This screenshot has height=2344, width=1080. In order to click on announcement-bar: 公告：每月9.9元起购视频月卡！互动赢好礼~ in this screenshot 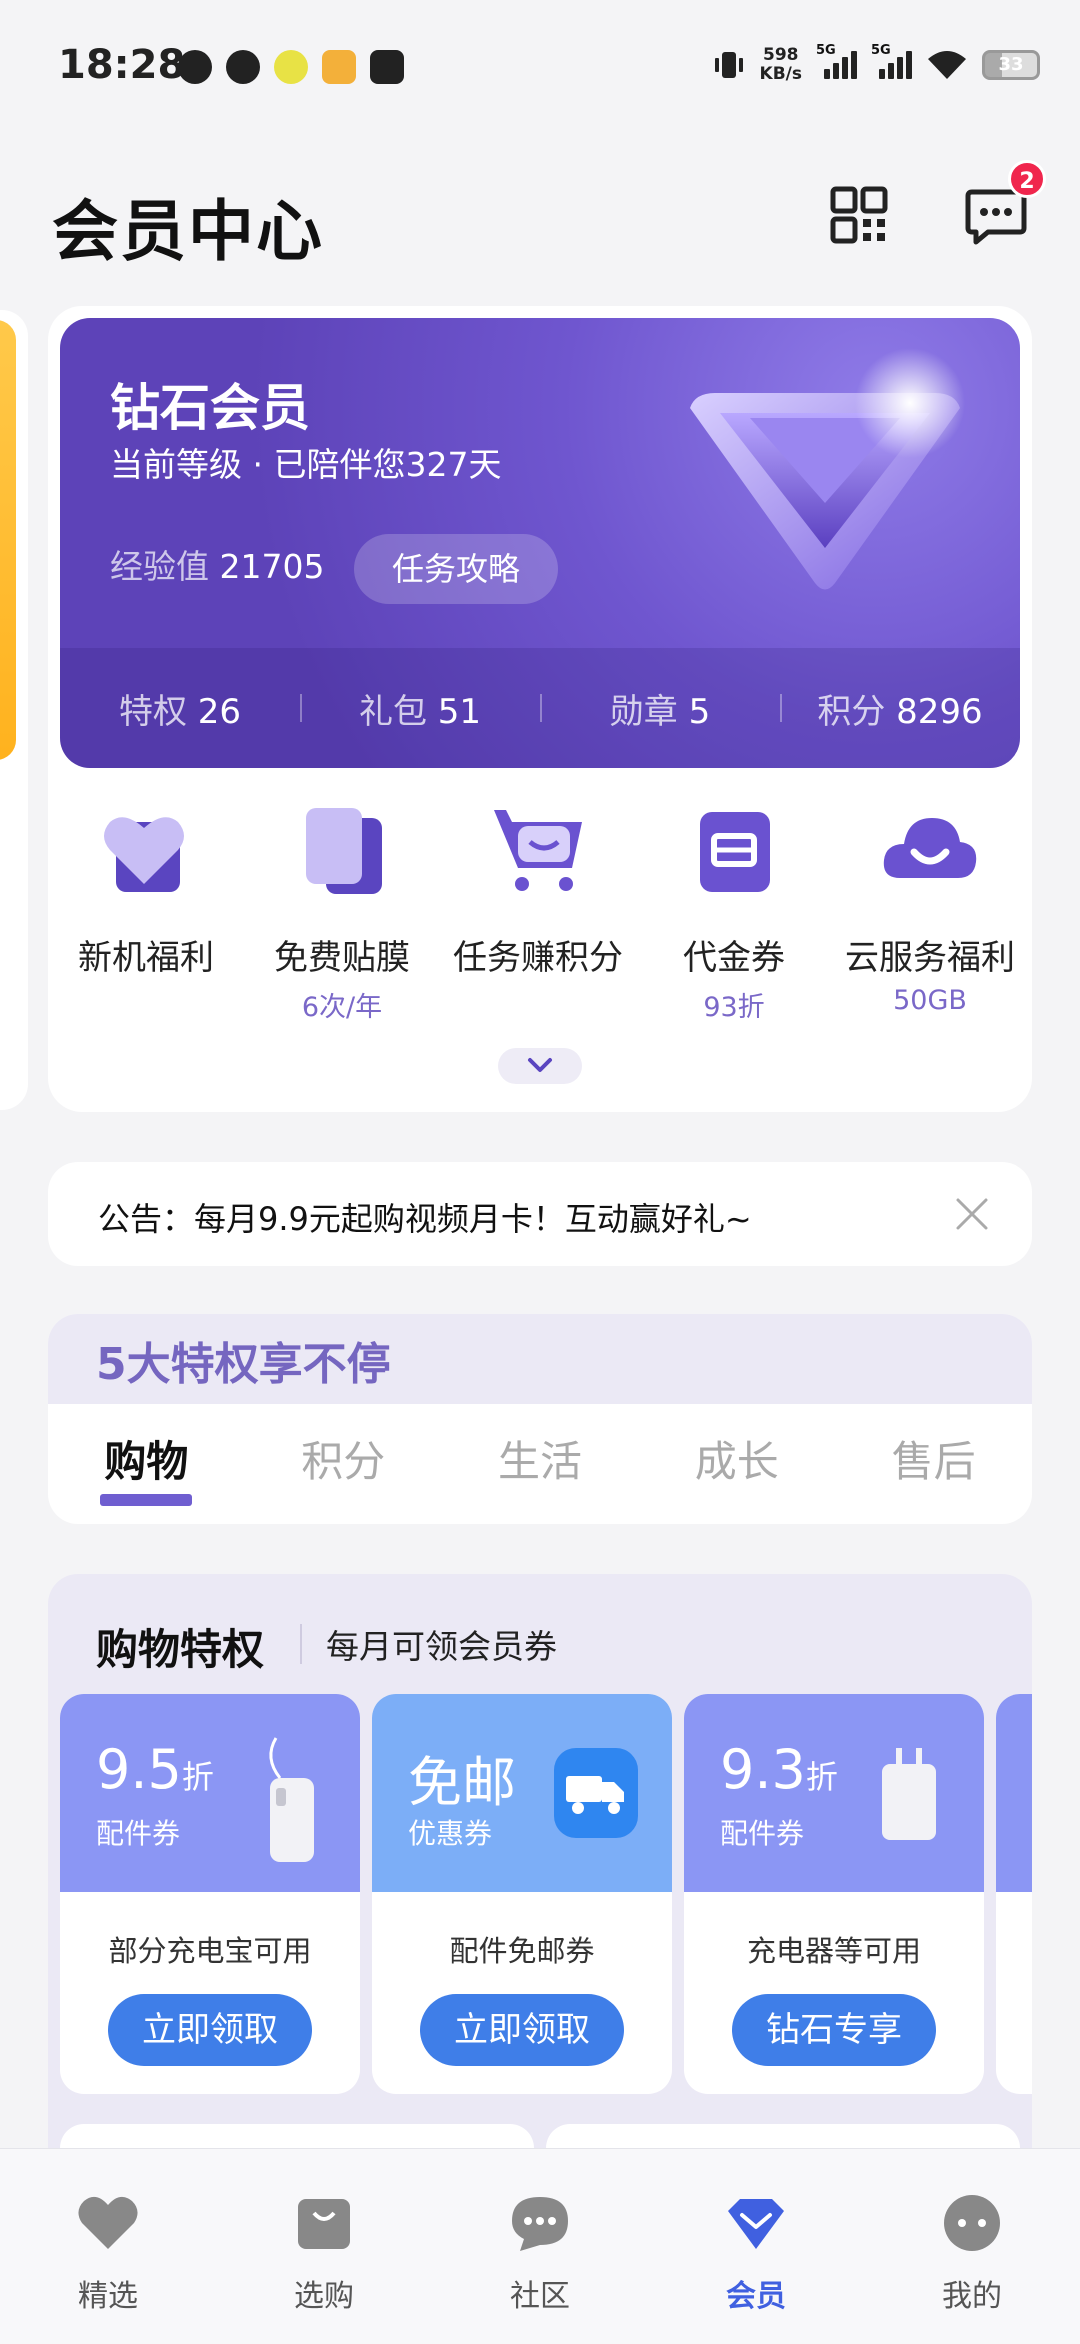, I will do `click(540, 1214)`.